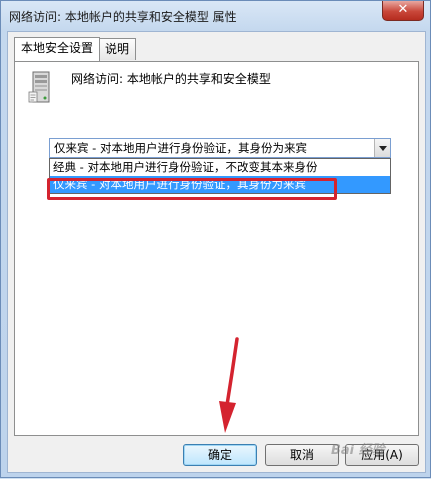 Image resolution: width=431 pixels, height=479 pixels. I want to click on window-title: 网络访问: 本地帐户的共享和安全模型 属性, so click(123, 17).